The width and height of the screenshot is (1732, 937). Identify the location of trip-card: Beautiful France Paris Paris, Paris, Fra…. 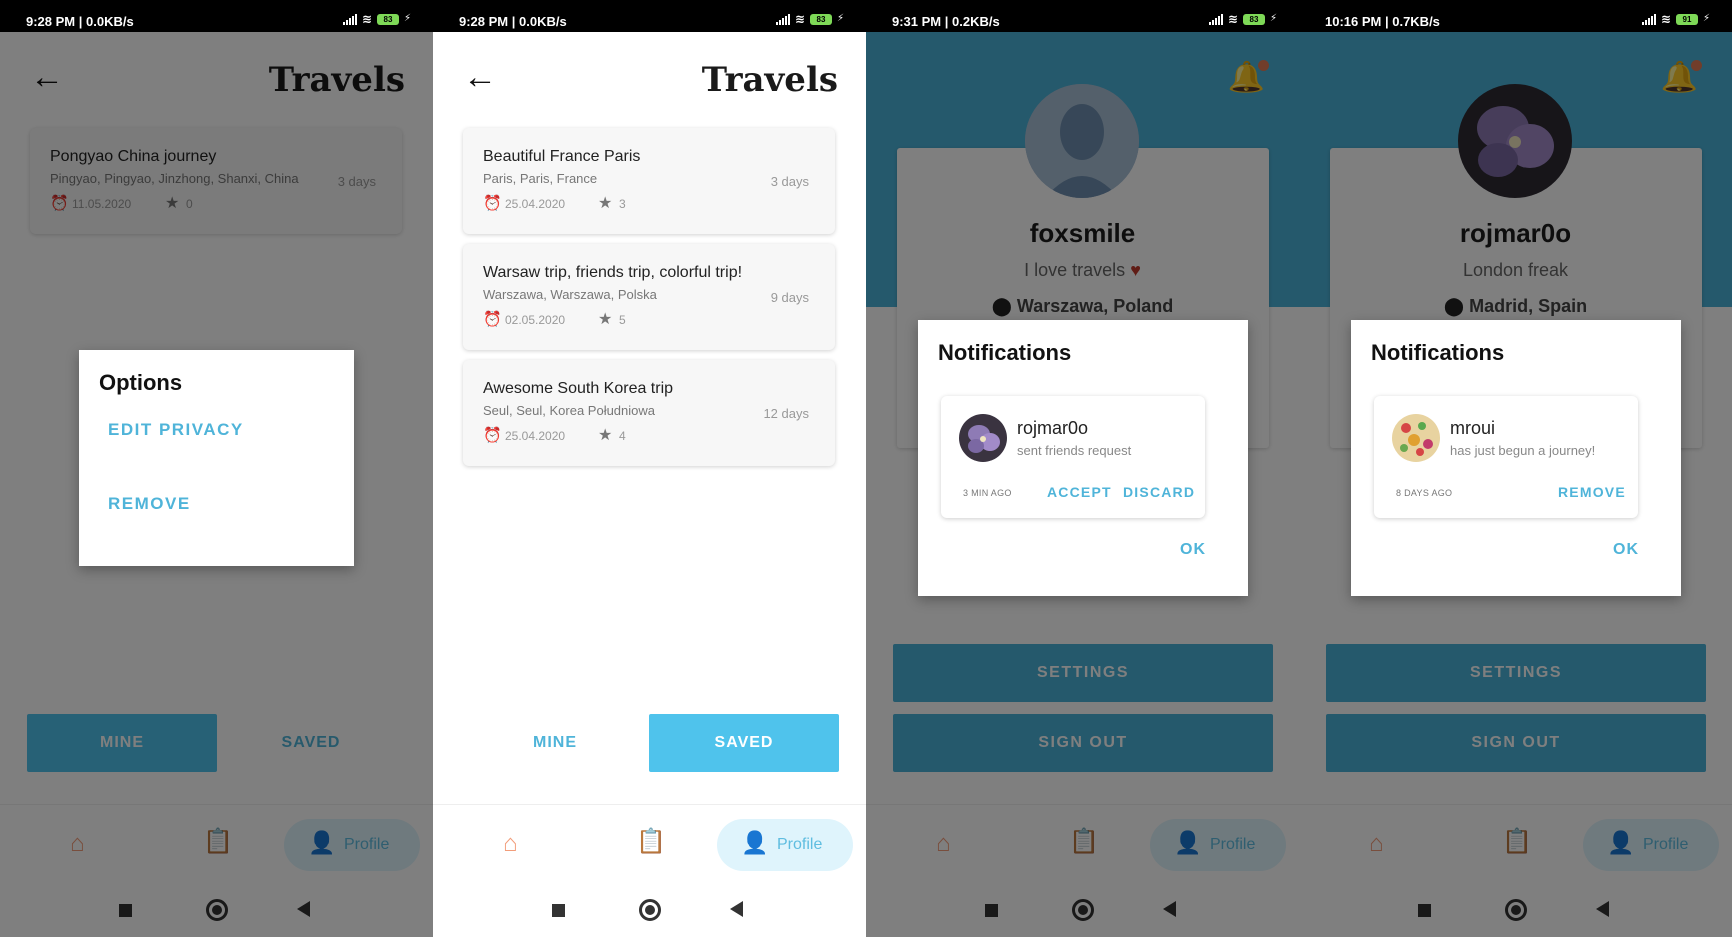
(649, 181).